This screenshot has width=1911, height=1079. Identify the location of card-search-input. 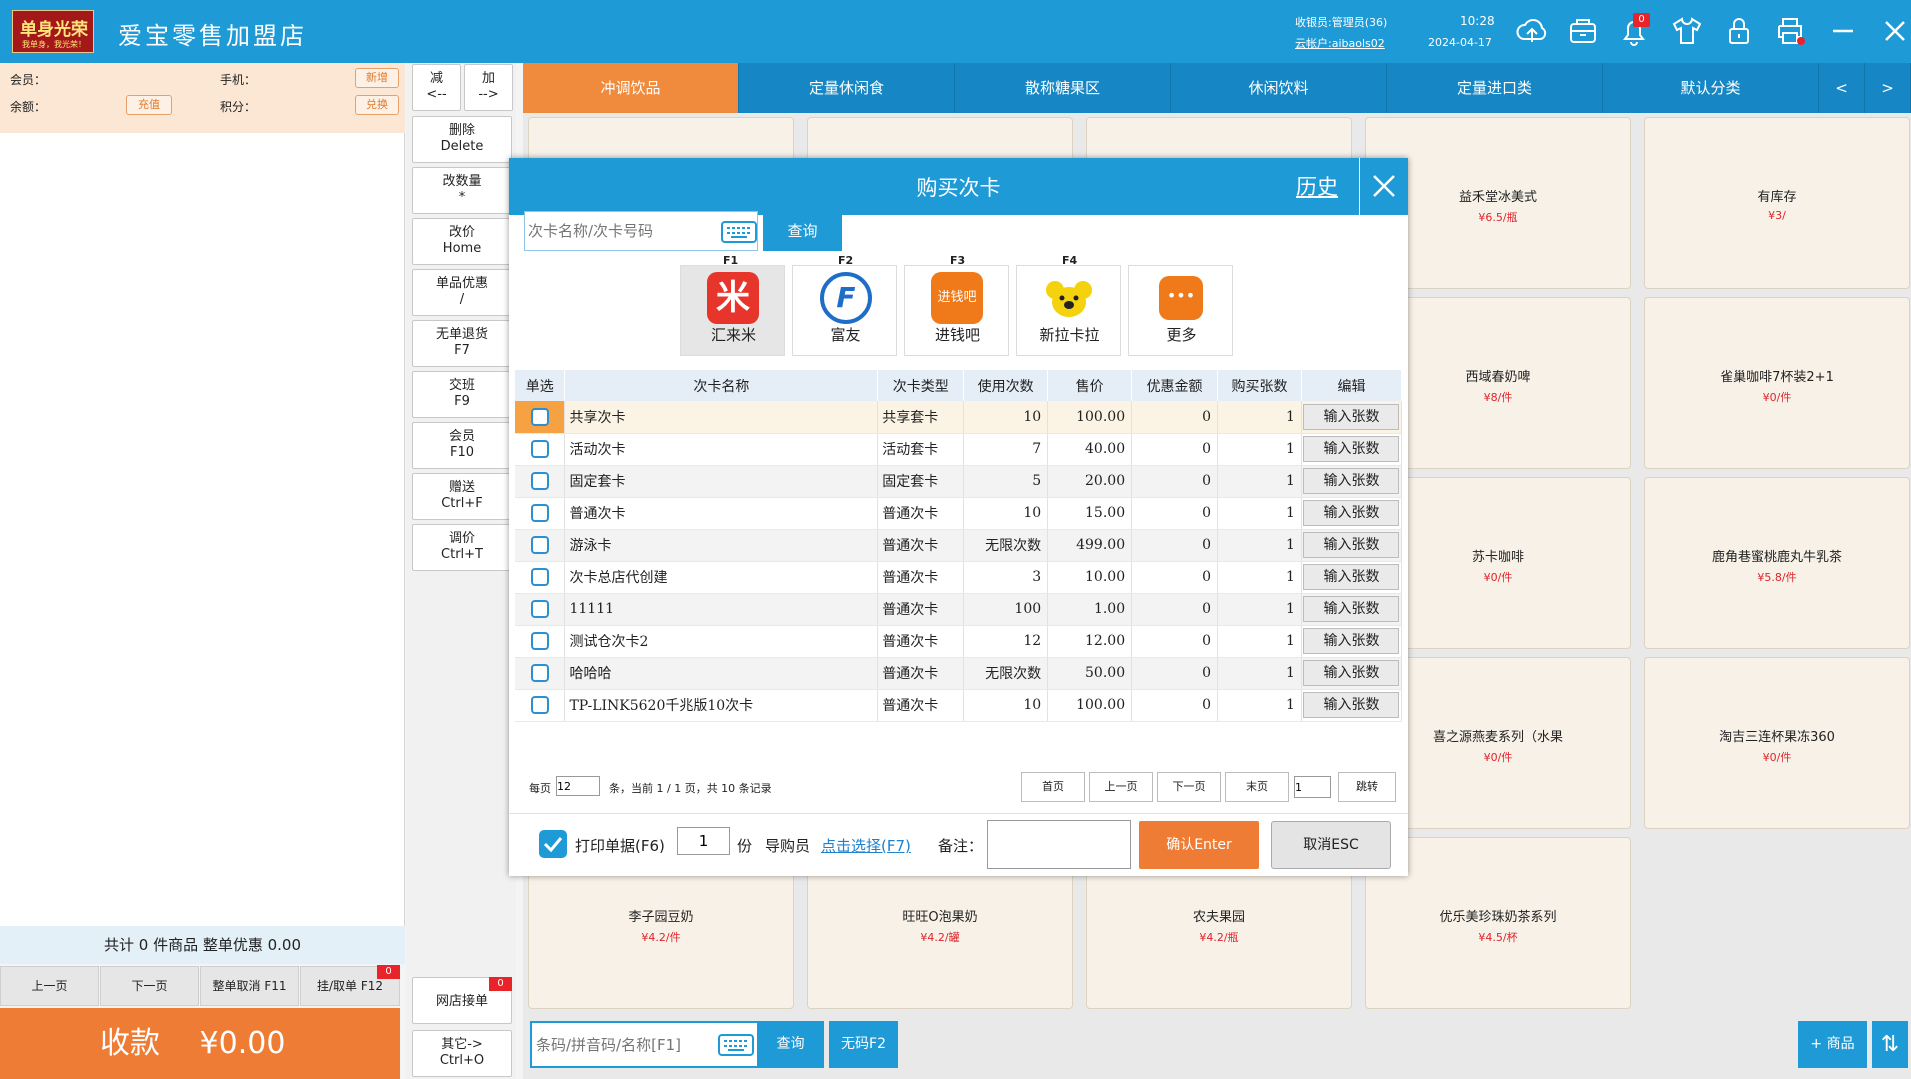
(623, 231).